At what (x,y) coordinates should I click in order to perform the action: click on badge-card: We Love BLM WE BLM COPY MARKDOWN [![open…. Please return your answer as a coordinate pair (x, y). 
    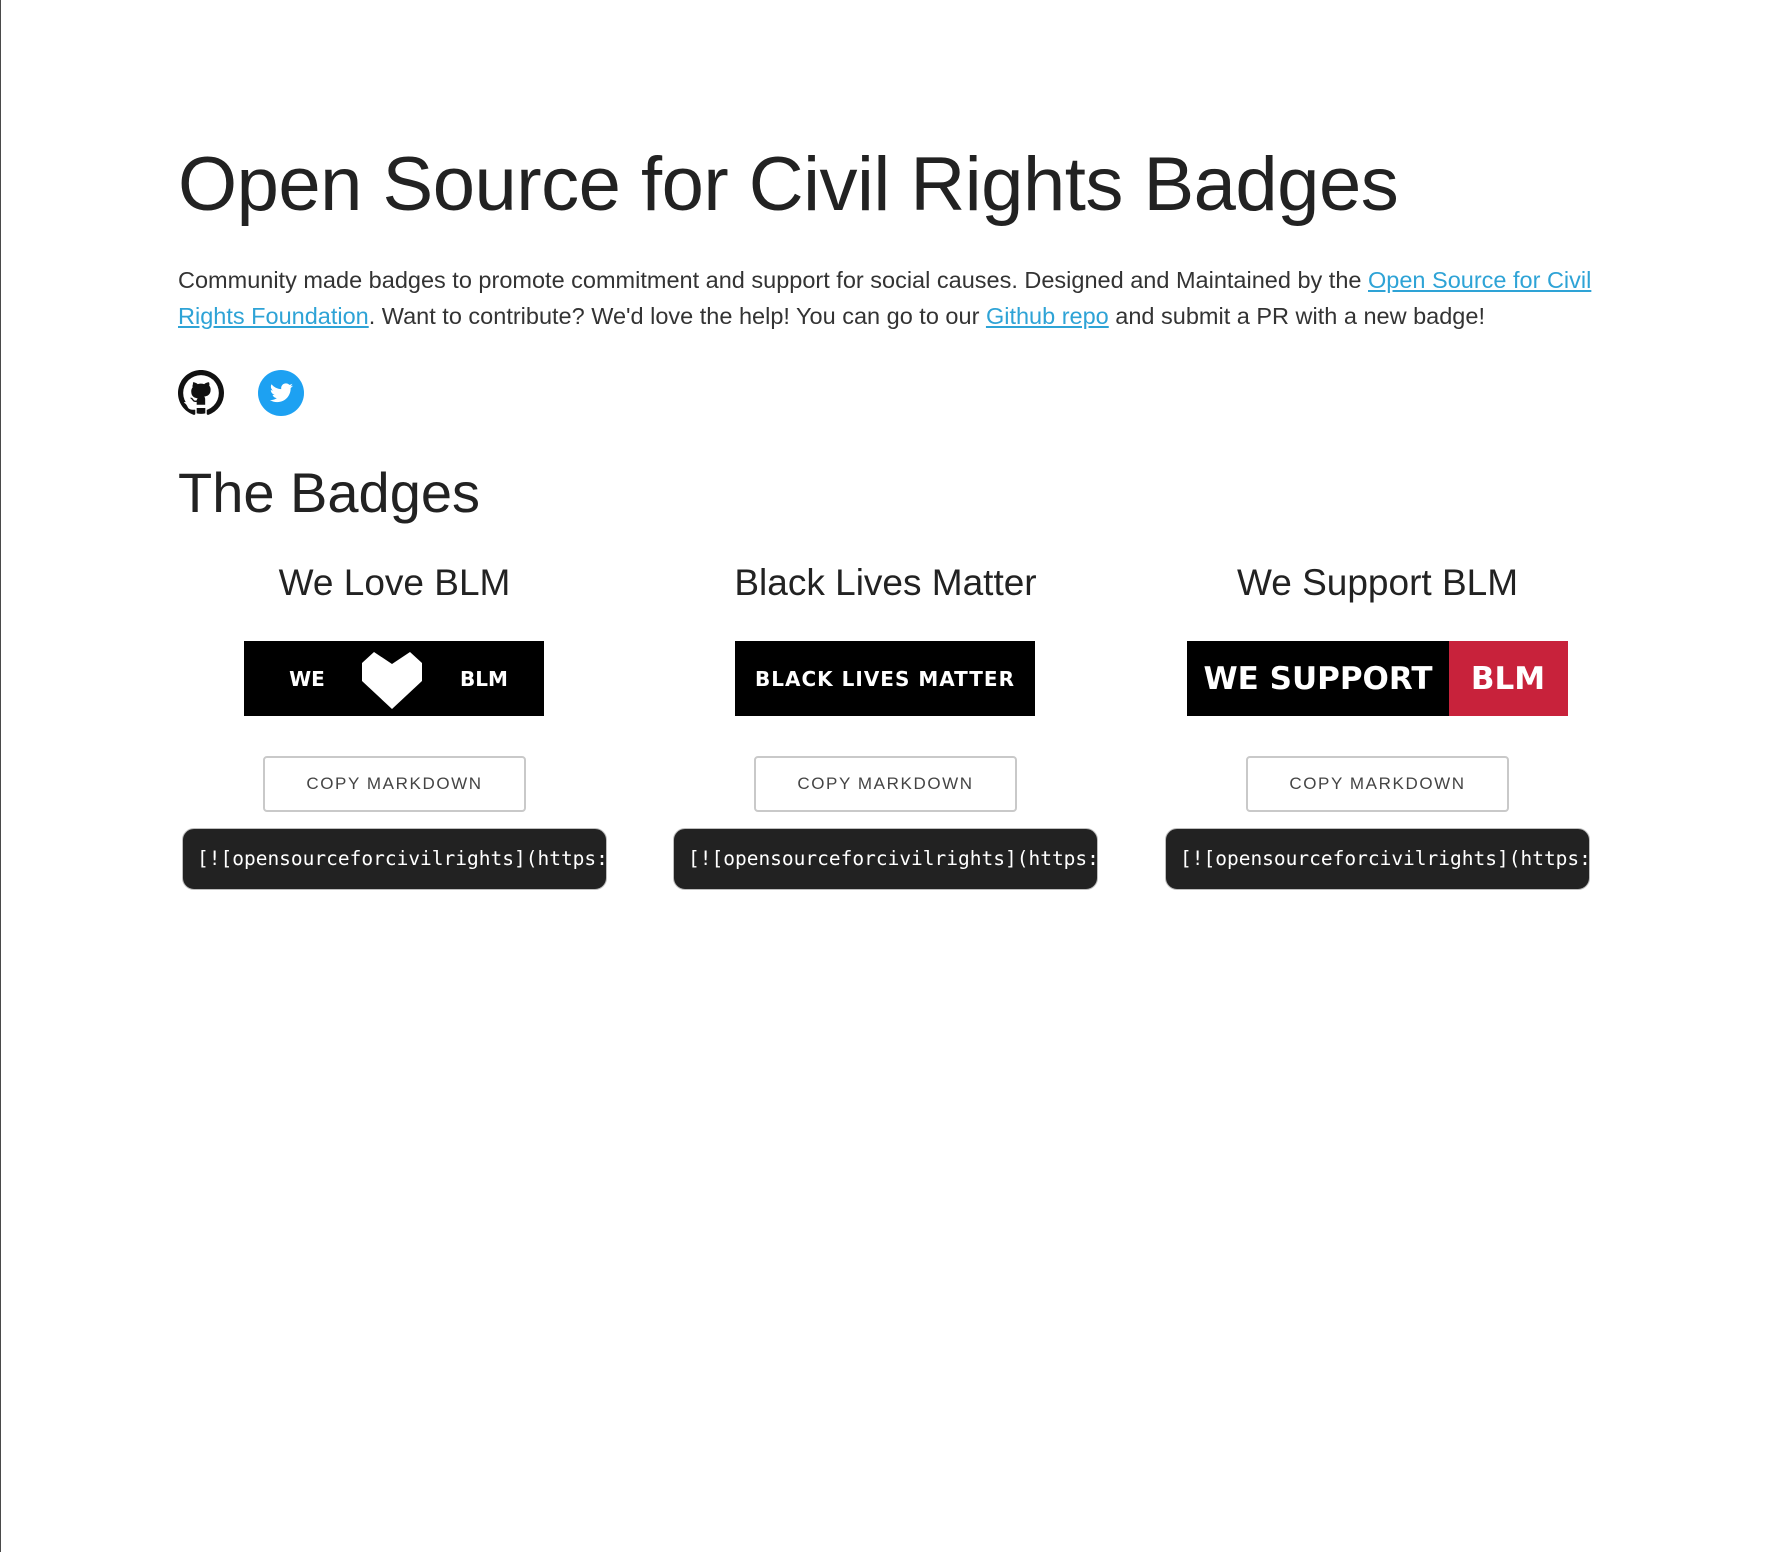
    Looking at the image, I should click on (394, 730).